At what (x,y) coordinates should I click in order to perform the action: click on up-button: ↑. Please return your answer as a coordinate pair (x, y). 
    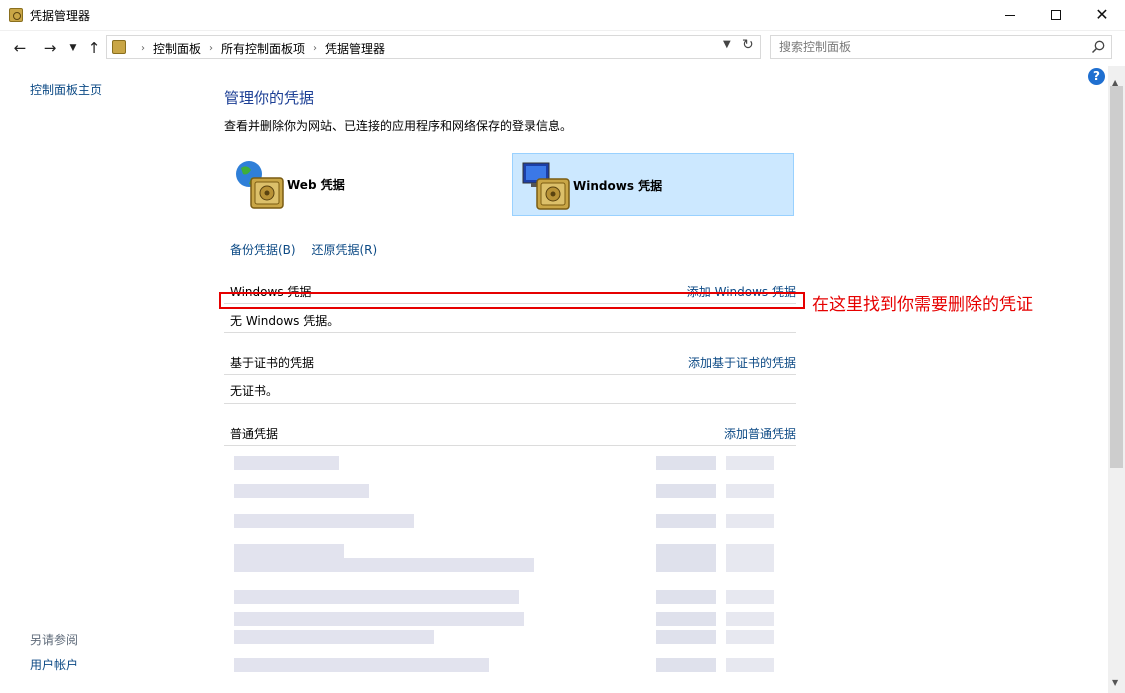
    Looking at the image, I should click on (94, 48).